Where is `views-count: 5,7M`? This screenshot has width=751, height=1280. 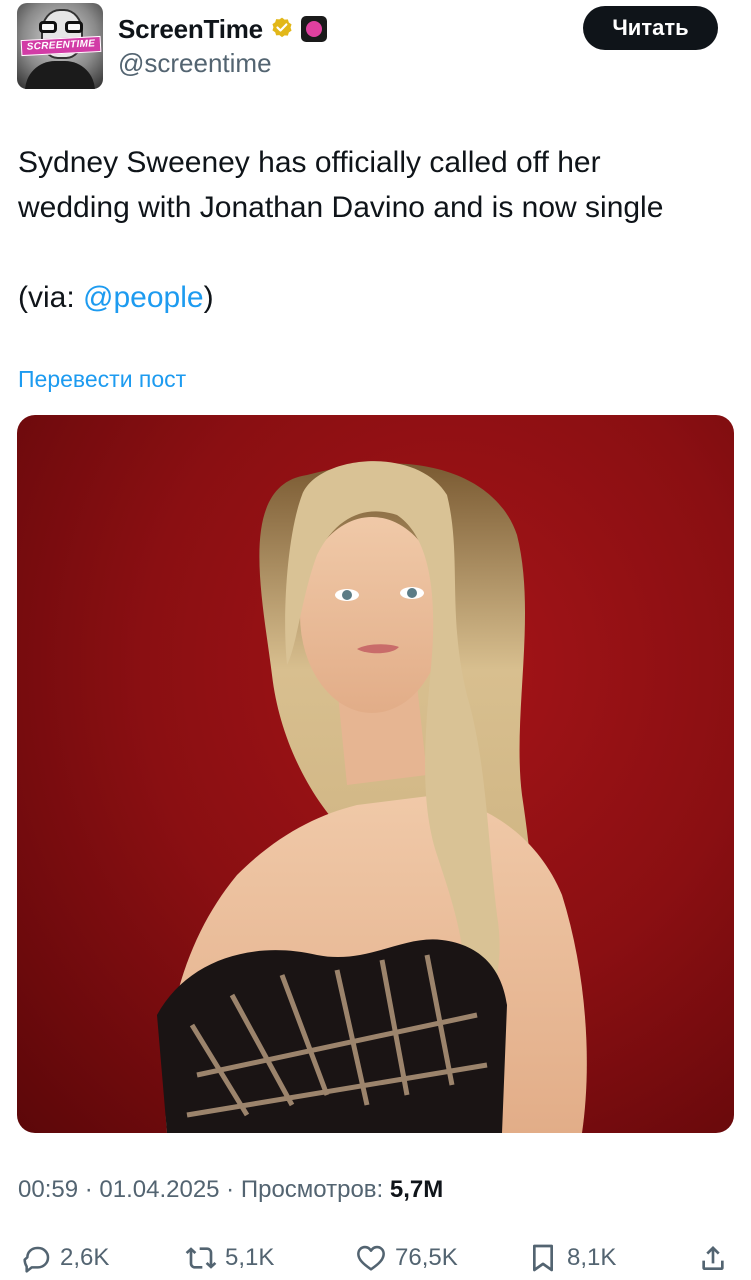
views-count: 5,7M is located at coordinates (416, 1189).